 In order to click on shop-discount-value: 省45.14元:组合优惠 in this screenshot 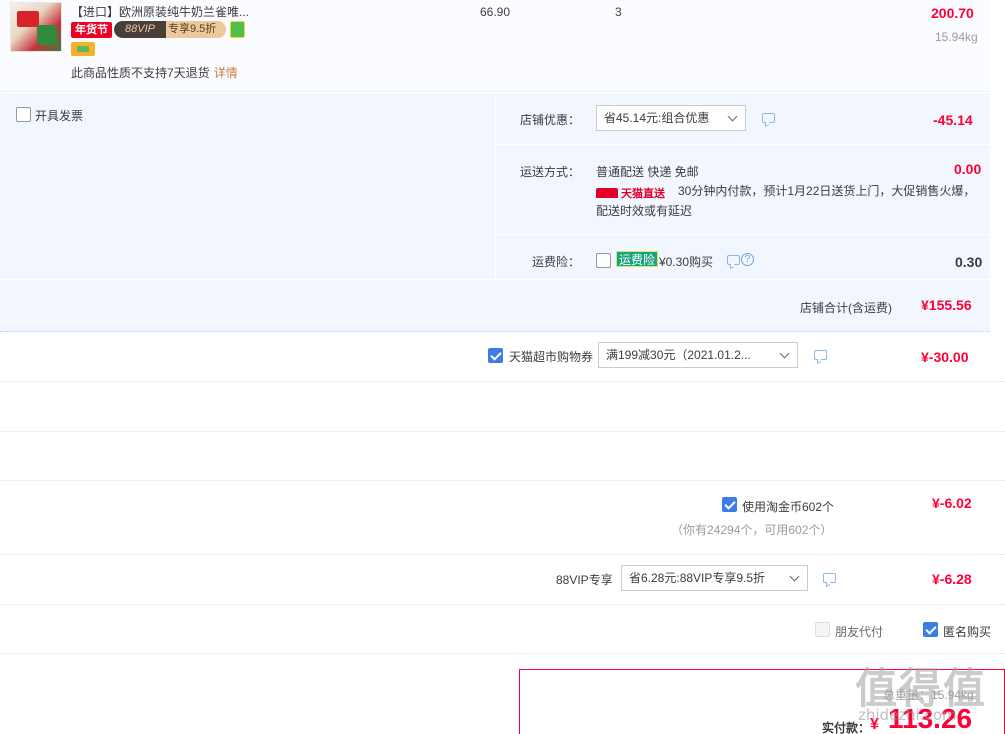, I will do `click(657, 118)`.